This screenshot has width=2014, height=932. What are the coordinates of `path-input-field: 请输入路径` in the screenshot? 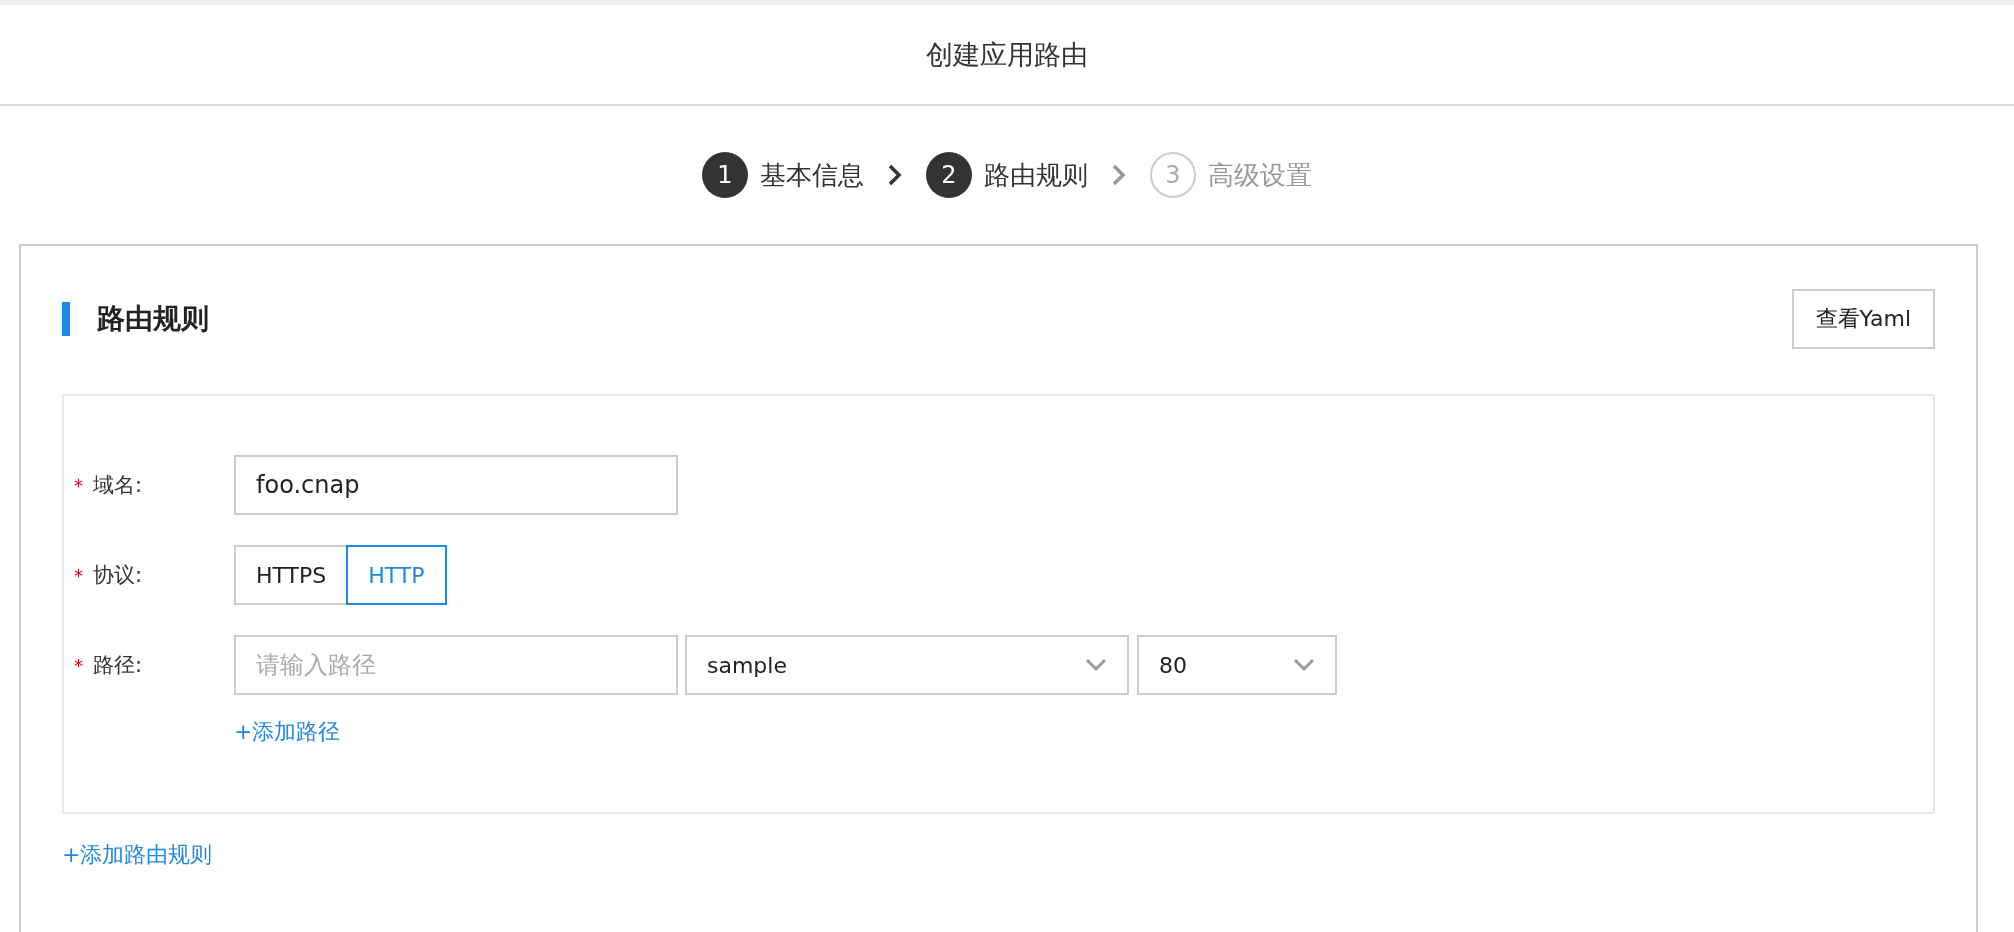 It's located at (456, 665).